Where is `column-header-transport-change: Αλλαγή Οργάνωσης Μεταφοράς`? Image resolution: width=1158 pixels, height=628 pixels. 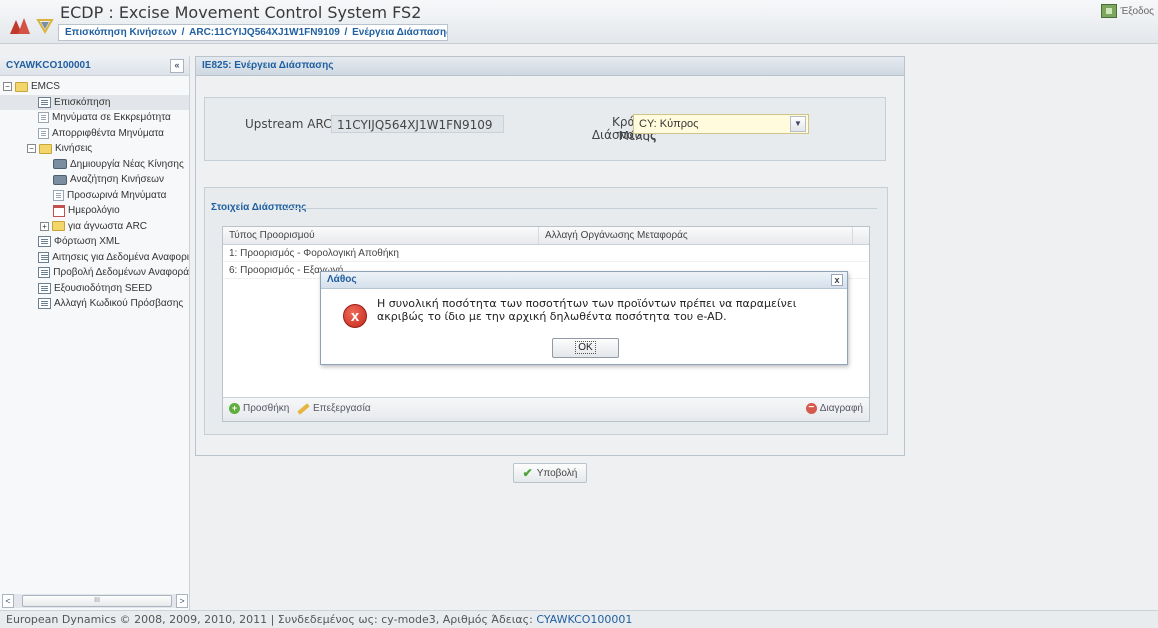 column-header-transport-change: Αλλαγή Οργάνωσης Μεταφοράς is located at coordinates (696, 235).